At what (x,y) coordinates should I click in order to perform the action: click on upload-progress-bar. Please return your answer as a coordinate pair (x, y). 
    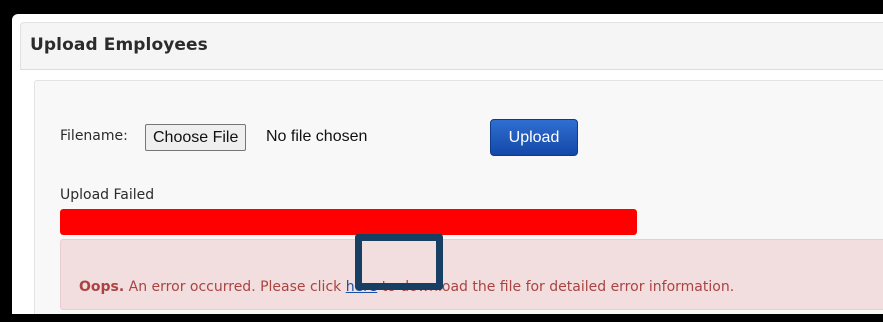
    Looking at the image, I should click on (348, 222).